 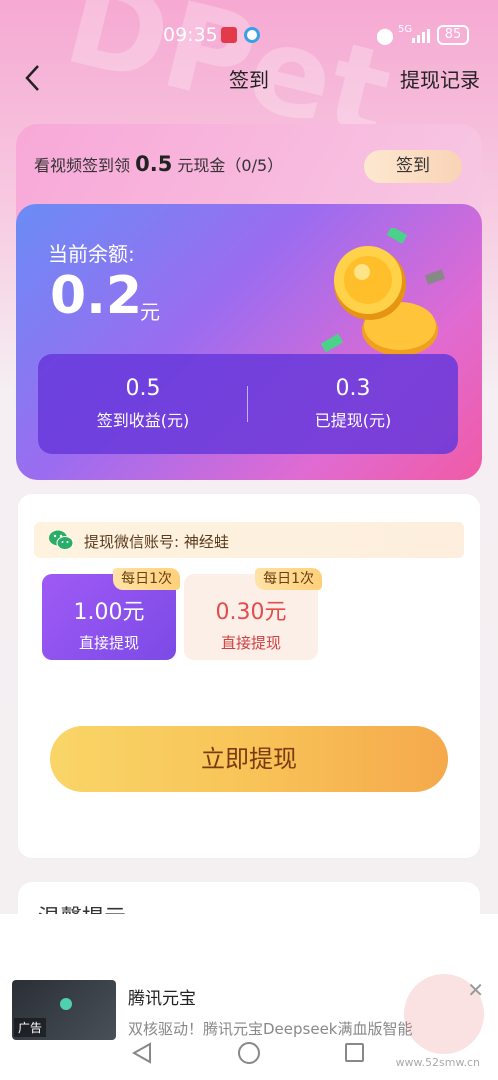 What do you see at coordinates (150, 312) in the screenshot?
I see `balance-unit: 元` at bounding box center [150, 312].